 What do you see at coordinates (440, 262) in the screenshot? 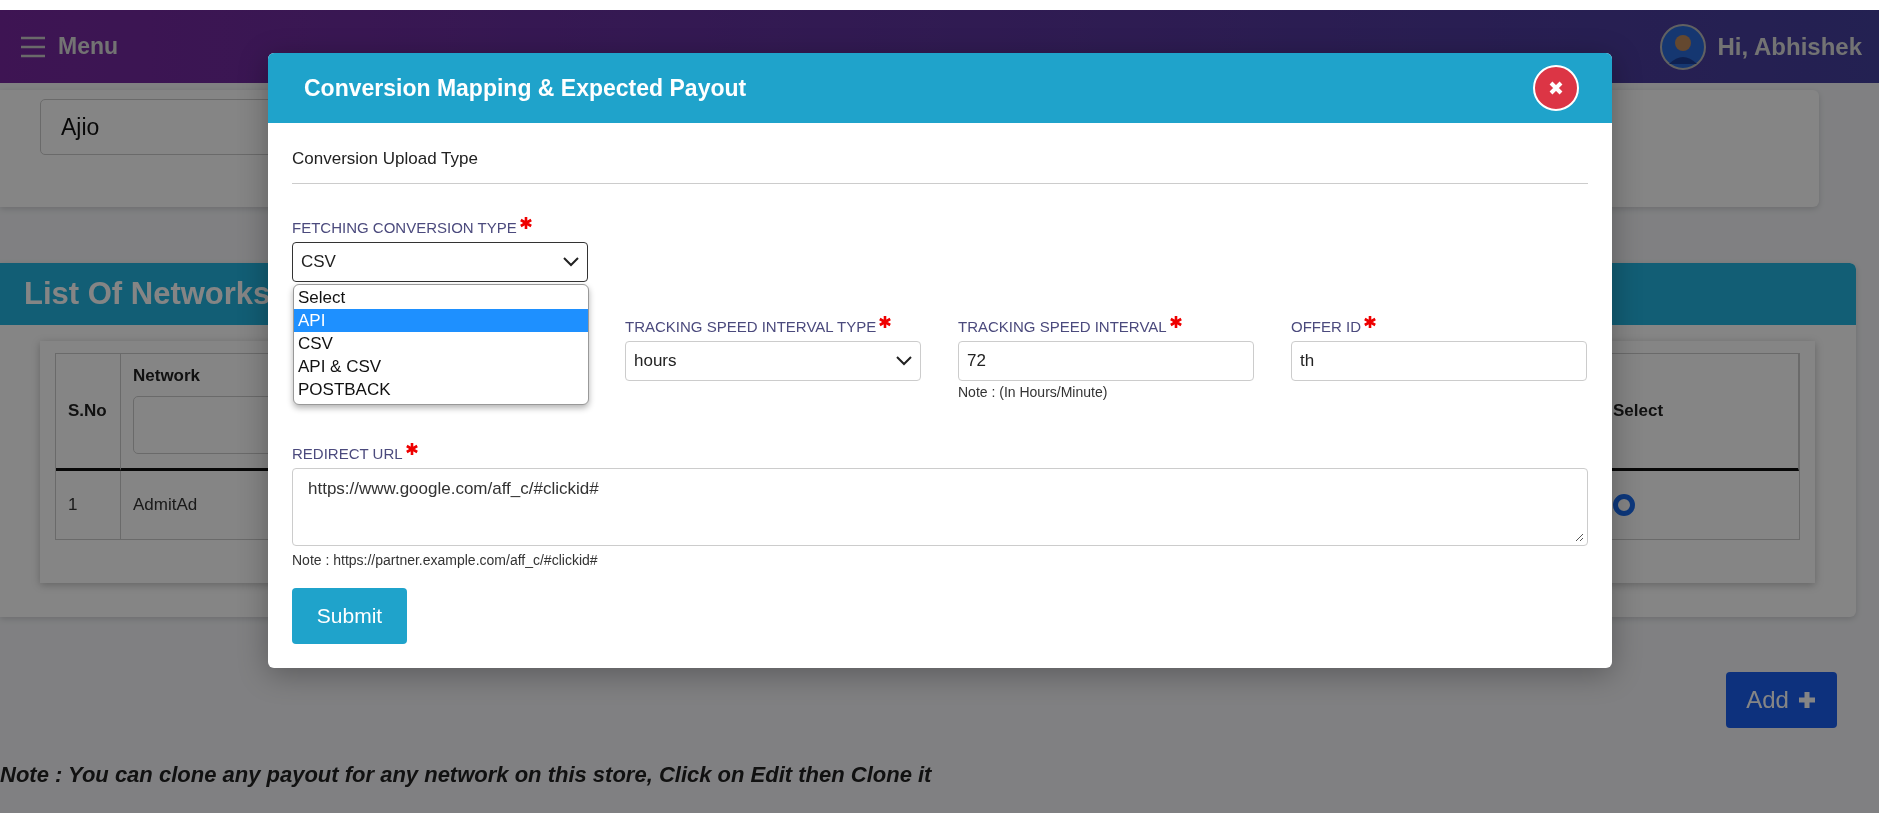
I see `select-field: CSV` at bounding box center [440, 262].